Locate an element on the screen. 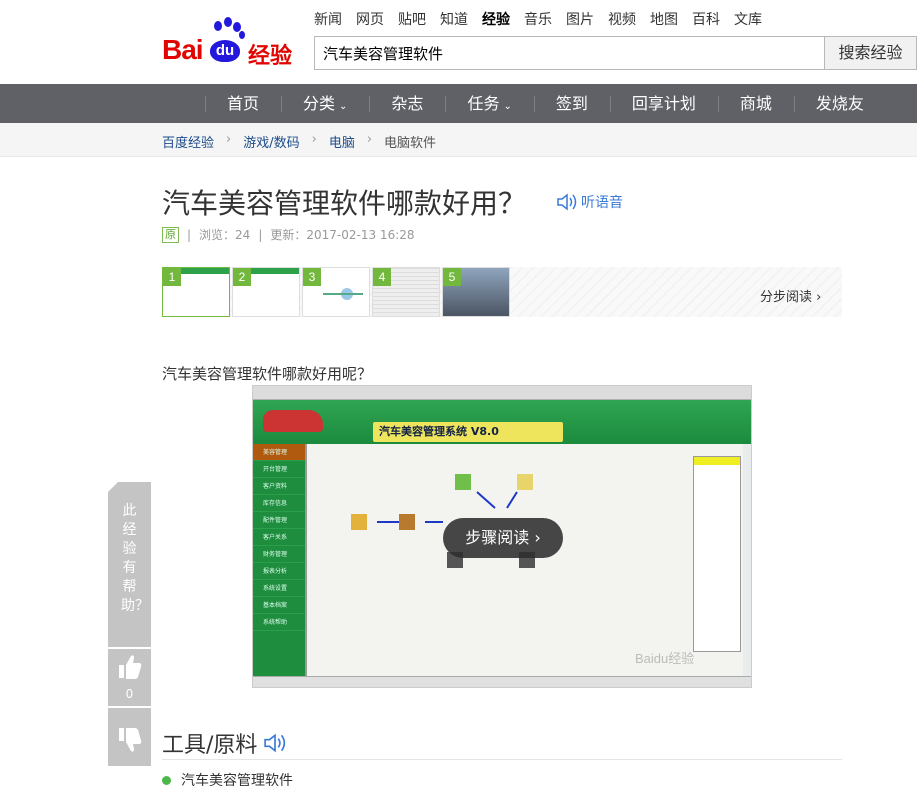 The width and height of the screenshot is (917, 786). product-link-music: 音乐 is located at coordinates (538, 20).